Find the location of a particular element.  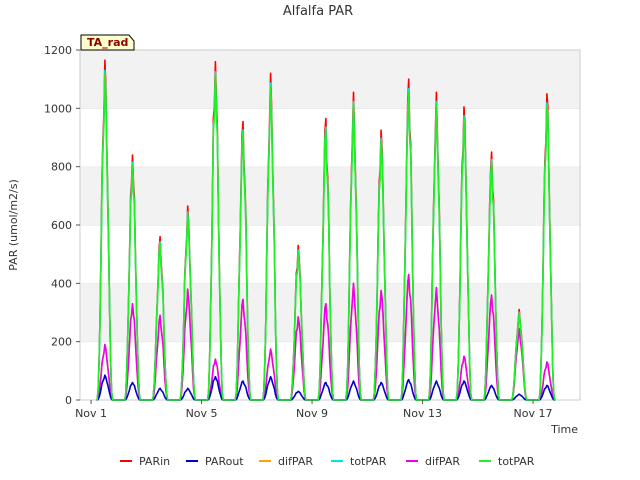

y-tick-label: 0 is located at coordinates (68, 400).